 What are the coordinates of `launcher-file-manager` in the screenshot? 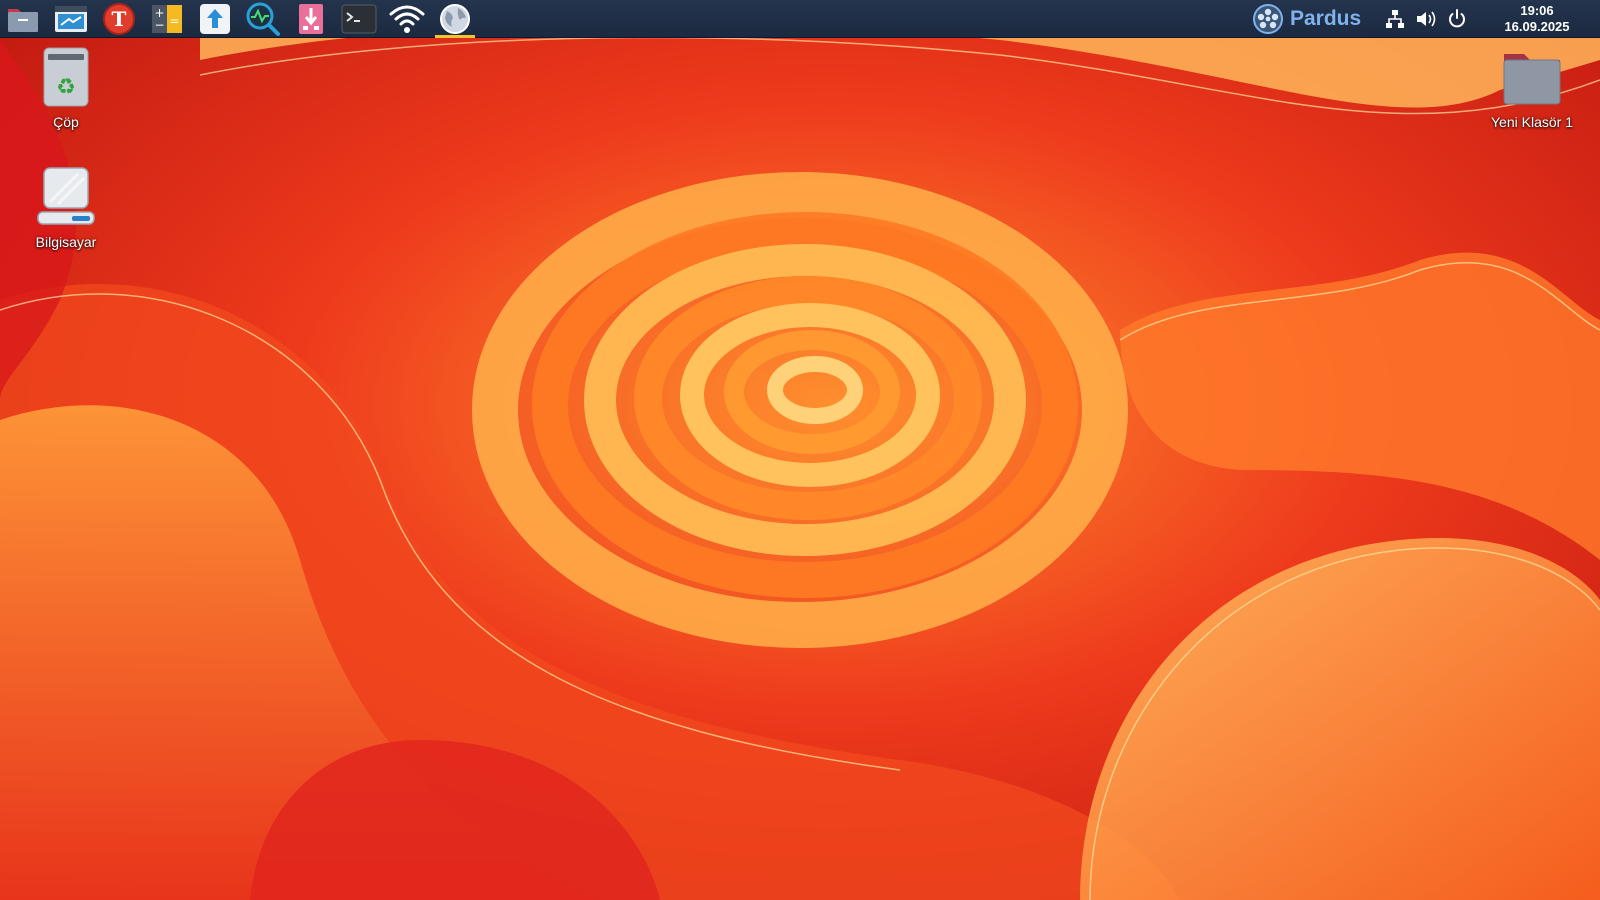 It's located at (23, 19).